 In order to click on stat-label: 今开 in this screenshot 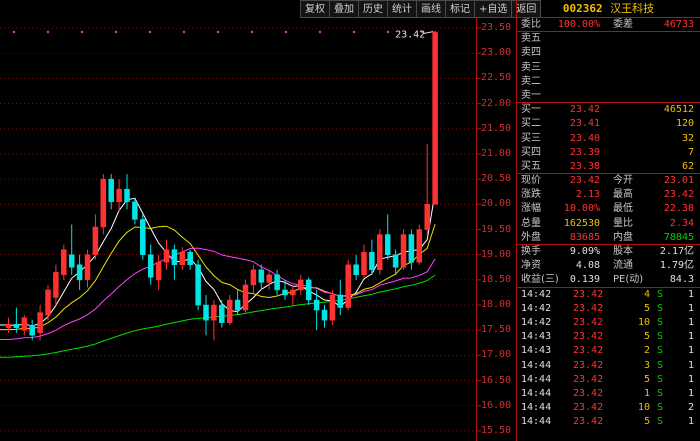, I will do `click(623, 181)`.